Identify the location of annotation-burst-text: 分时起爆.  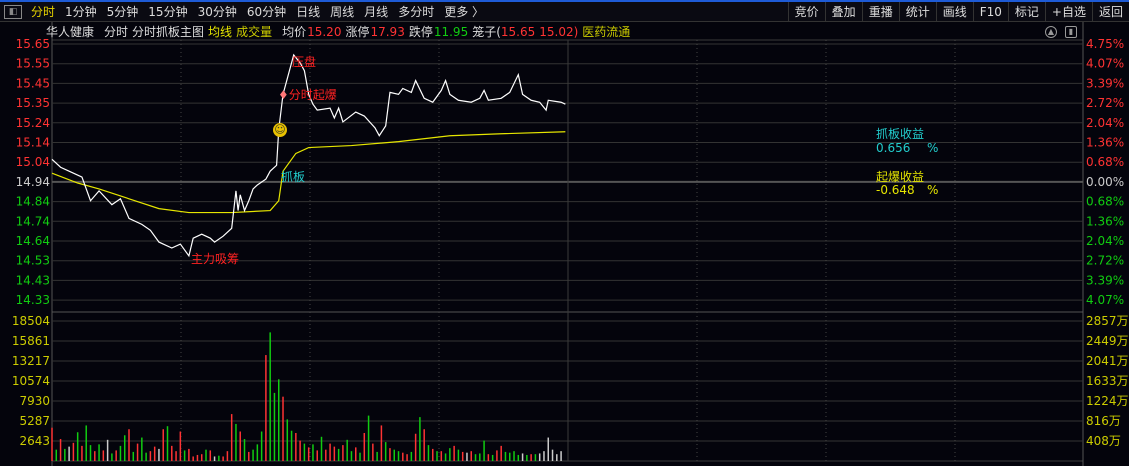
(312, 95).